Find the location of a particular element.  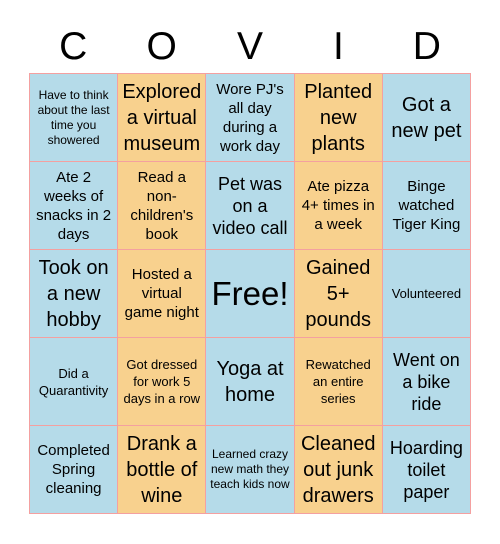

cell-text: Rewatched an entire series is located at coordinates (338, 381).